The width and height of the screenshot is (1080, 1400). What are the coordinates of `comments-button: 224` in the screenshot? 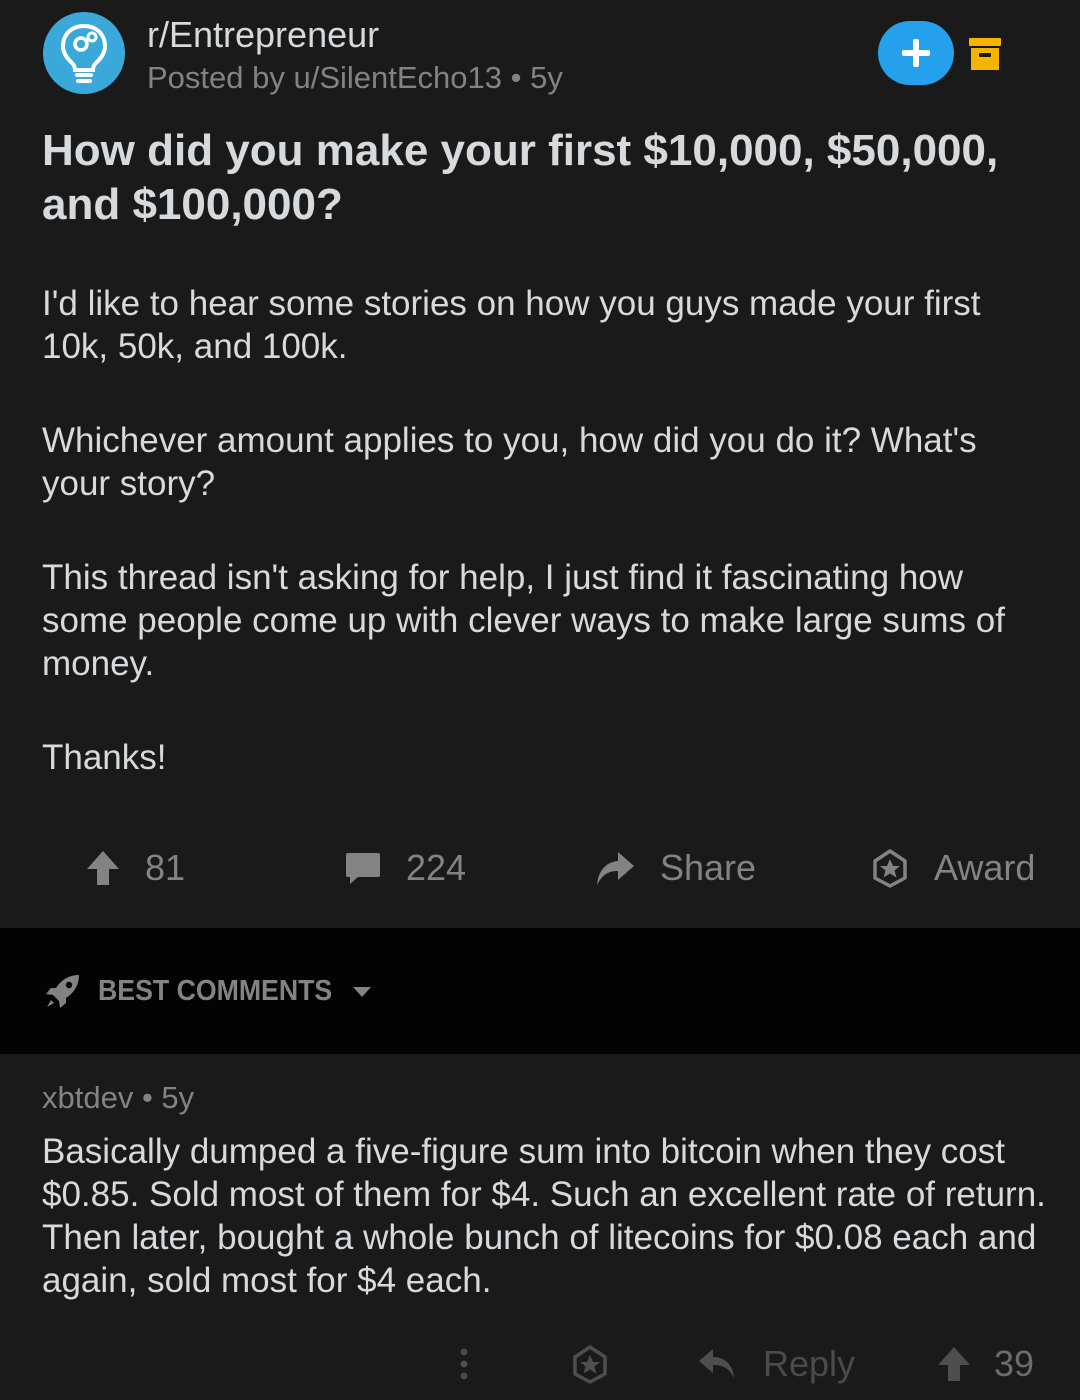 It's located at (405, 868).